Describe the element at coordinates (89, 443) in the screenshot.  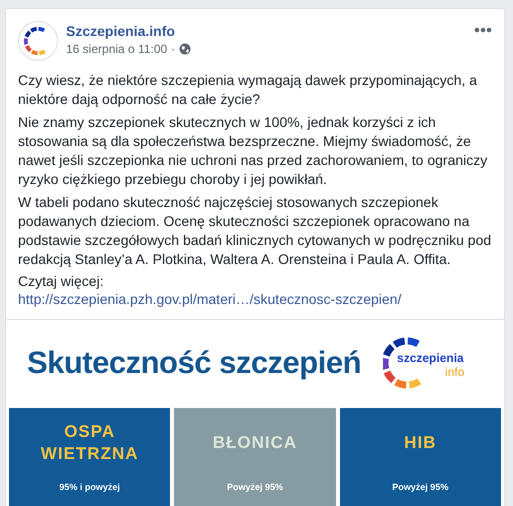
I see `vaccine-name: OSPA WIETRZNA` at that location.